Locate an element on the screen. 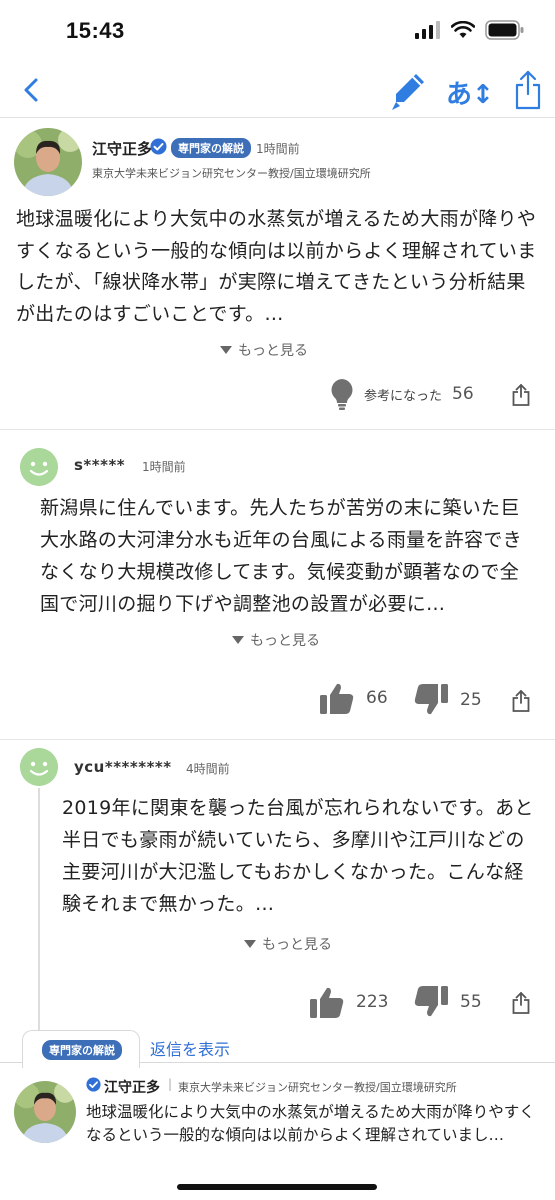 Image resolution: width=555 pixels, height=1200 pixels. status-bar: 15:43 is located at coordinates (277, 31).